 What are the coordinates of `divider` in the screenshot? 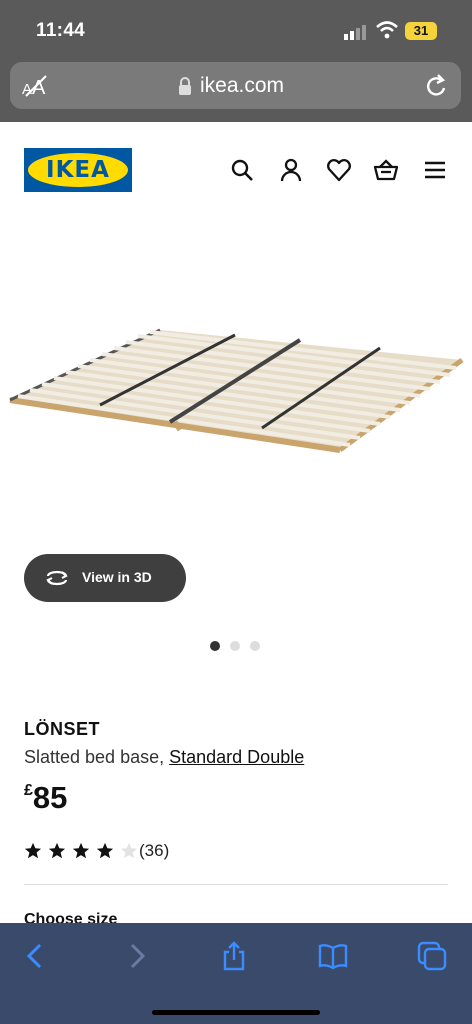 It's located at (236, 884).